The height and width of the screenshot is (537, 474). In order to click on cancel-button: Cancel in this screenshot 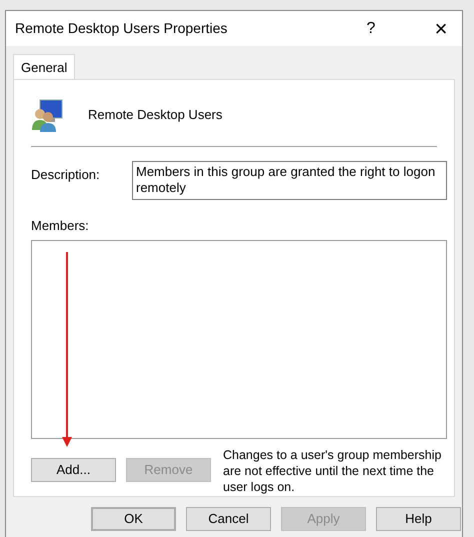, I will do `click(228, 519)`.